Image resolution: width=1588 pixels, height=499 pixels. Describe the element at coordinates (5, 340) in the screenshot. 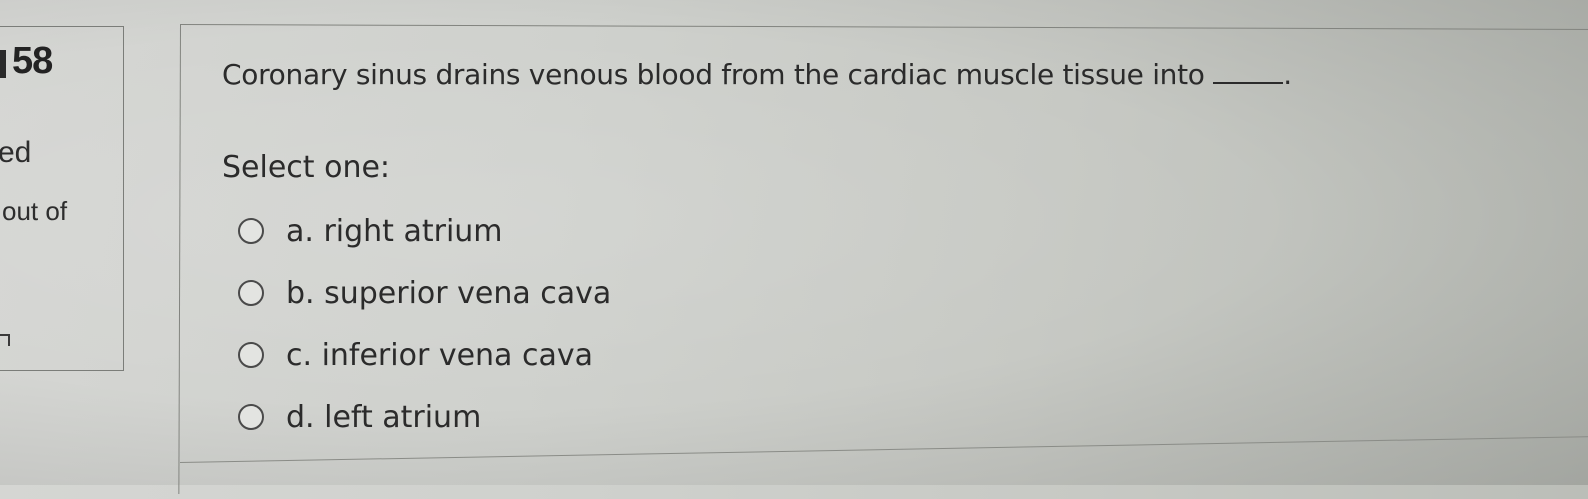

I see `flag-question-icon` at that location.